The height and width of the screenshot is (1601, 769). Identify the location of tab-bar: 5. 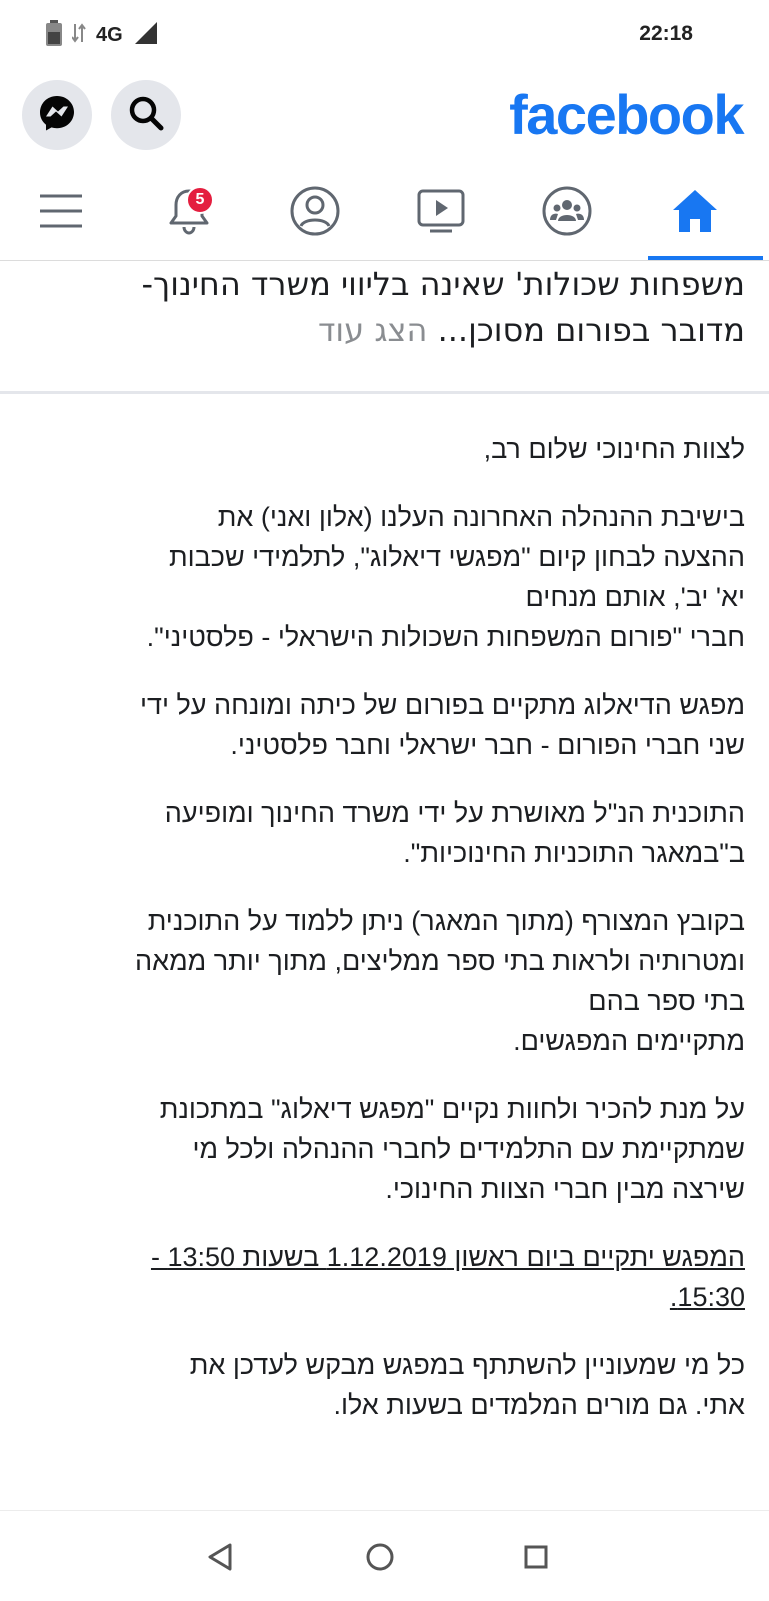
(384, 213).